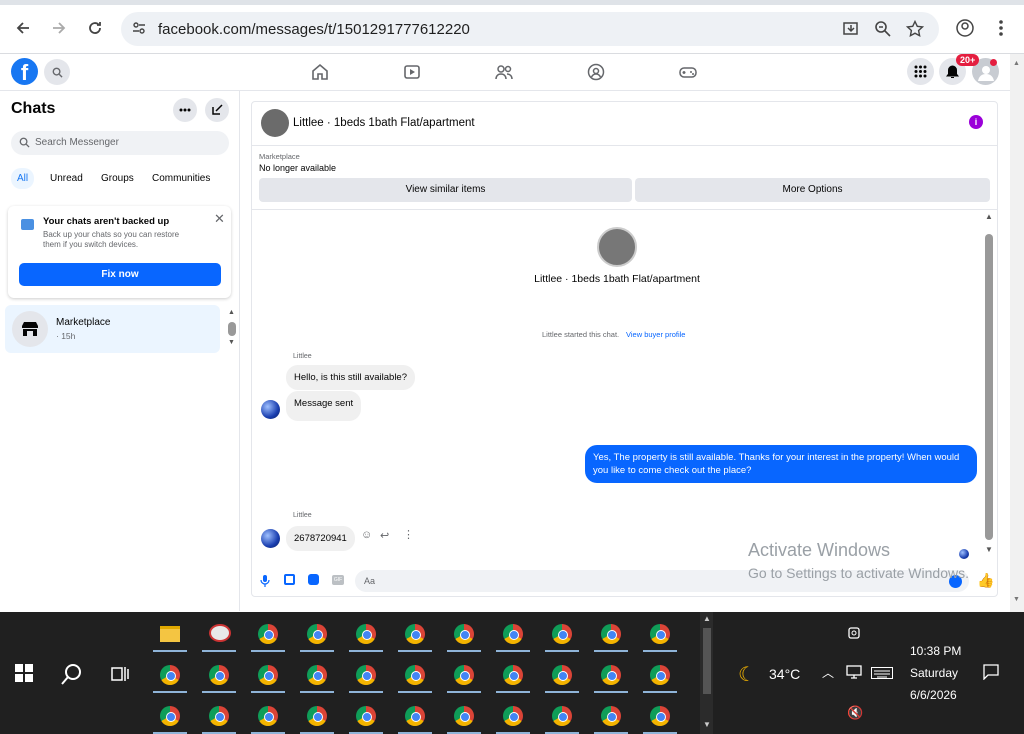  Describe the element at coordinates (66, 178) in the screenshot. I see `filter-unread: Unread` at that location.